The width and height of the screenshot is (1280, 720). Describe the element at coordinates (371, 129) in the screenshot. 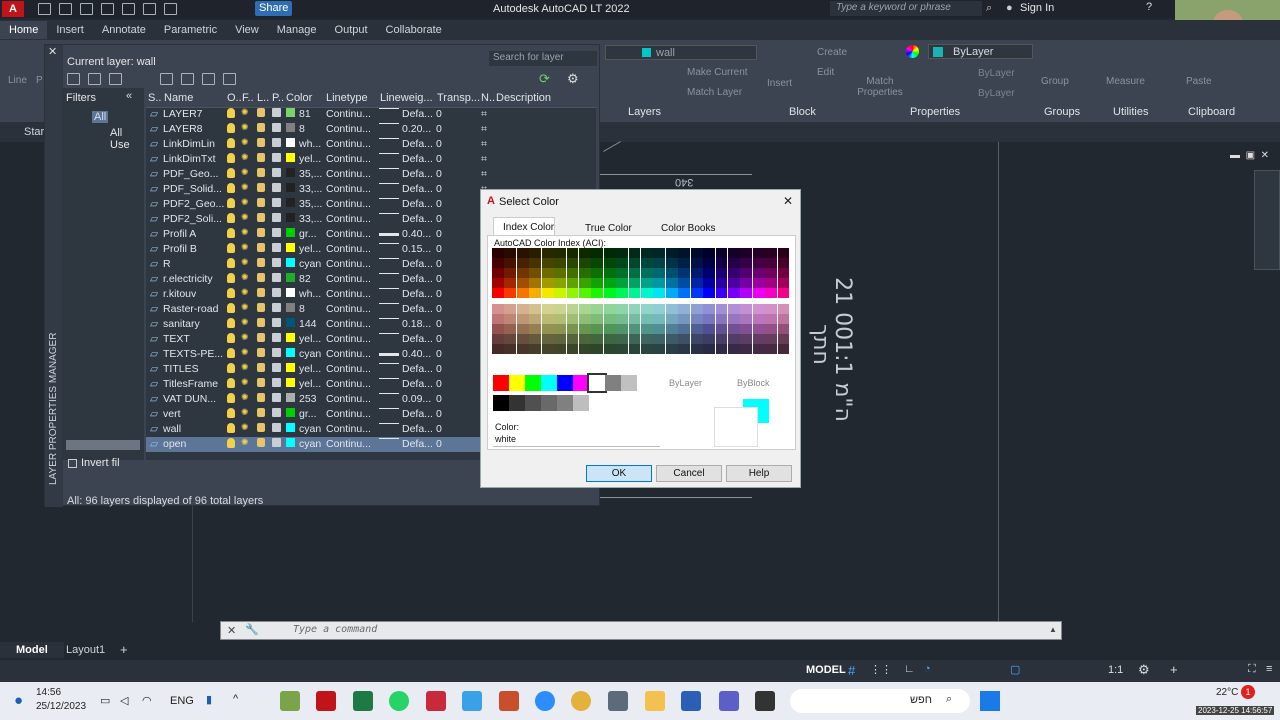

I see `table-row: ▱ LAYER8 ✺ 8 Continu... 0.20... 0 ⌗` at that location.